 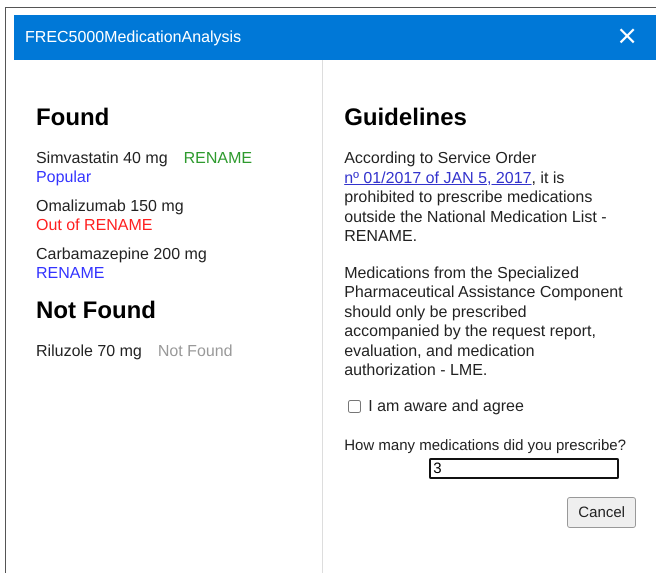 What do you see at coordinates (484, 322) in the screenshot?
I see `guideline-paragraph: Medications from the Specialized Pharmaceutical Assistance Component should only be prescribed accompanied by the request report, evaluation, and medication authorization - LME.` at bounding box center [484, 322].